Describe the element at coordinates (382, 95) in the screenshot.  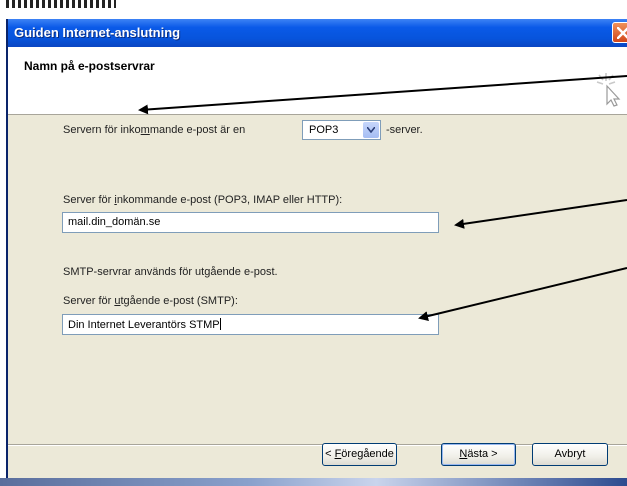
I see `annotation-arrow-incoming-type` at that location.